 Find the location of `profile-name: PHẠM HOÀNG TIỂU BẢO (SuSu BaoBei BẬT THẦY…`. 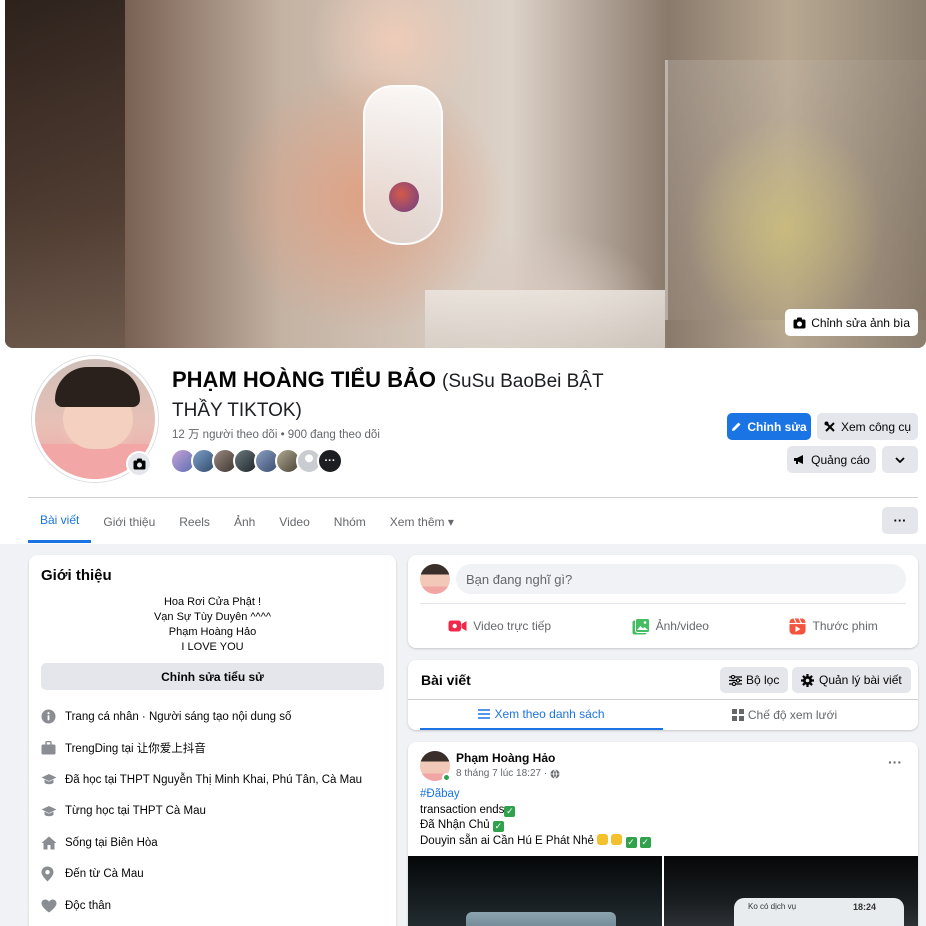

profile-name: PHẠM HOÀNG TIỂU BẢO (SuSu BaoBei BẬT THẦY… is located at coordinates (412, 396).